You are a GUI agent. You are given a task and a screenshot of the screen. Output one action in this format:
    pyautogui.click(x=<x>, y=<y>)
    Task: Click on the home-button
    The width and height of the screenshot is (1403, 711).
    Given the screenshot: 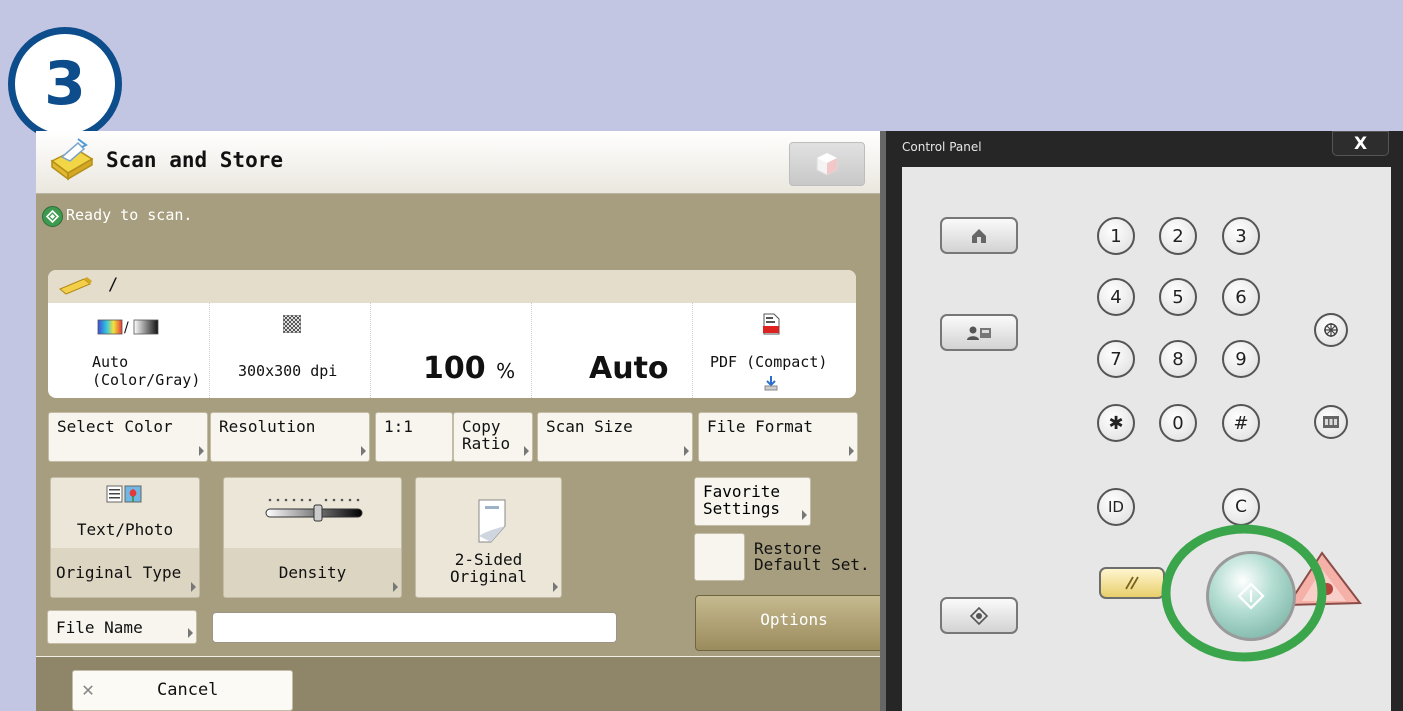 What is the action you would take?
    pyautogui.click(x=979, y=235)
    